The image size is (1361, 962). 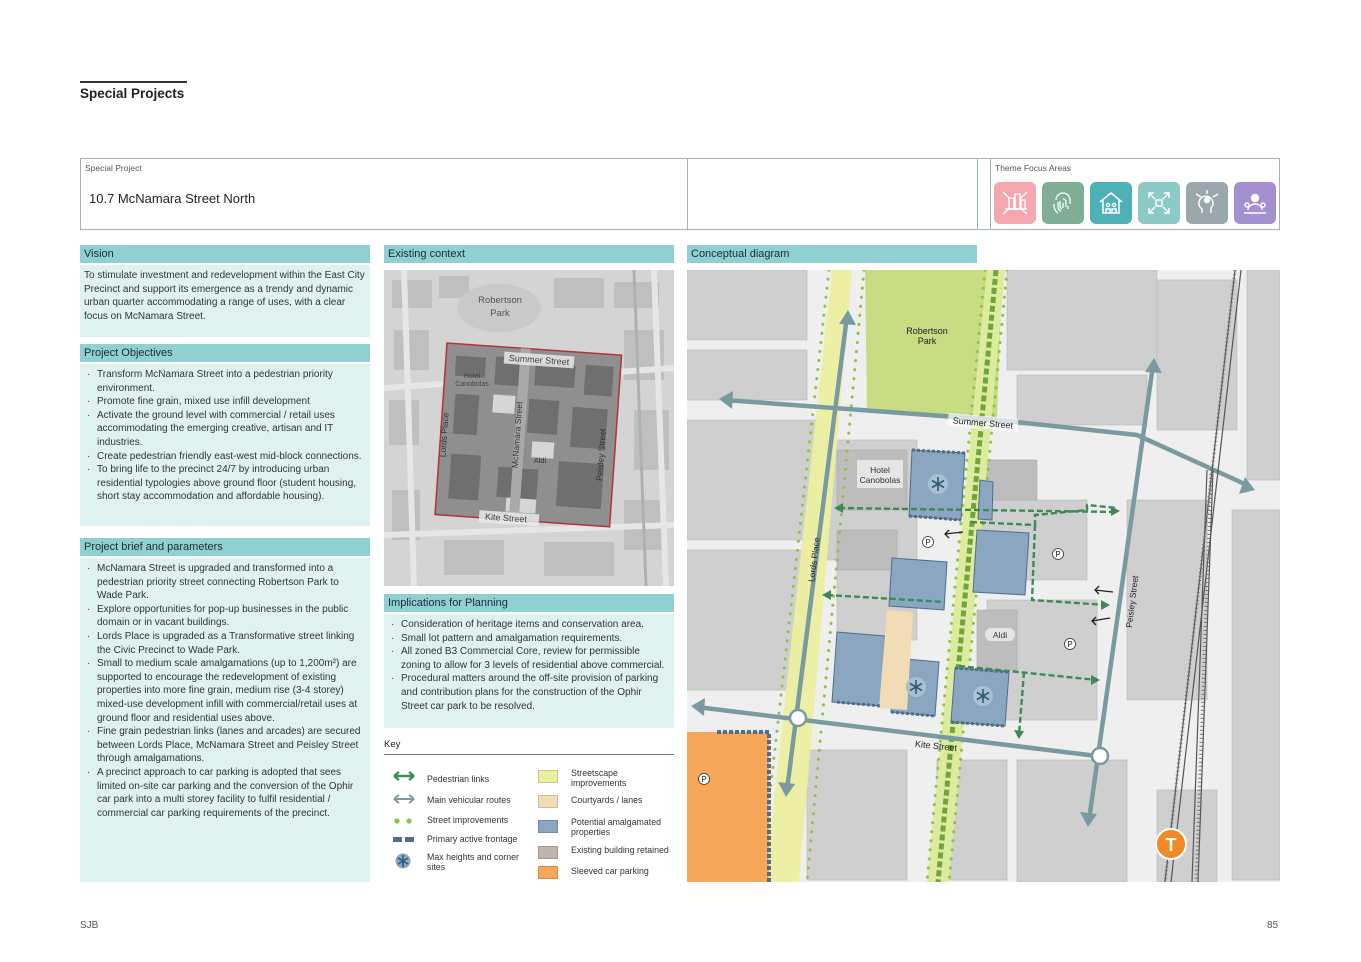 What do you see at coordinates (404, 776) in the screenshot?
I see `double-arrow-green-icon` at bounding box center [404, 776].